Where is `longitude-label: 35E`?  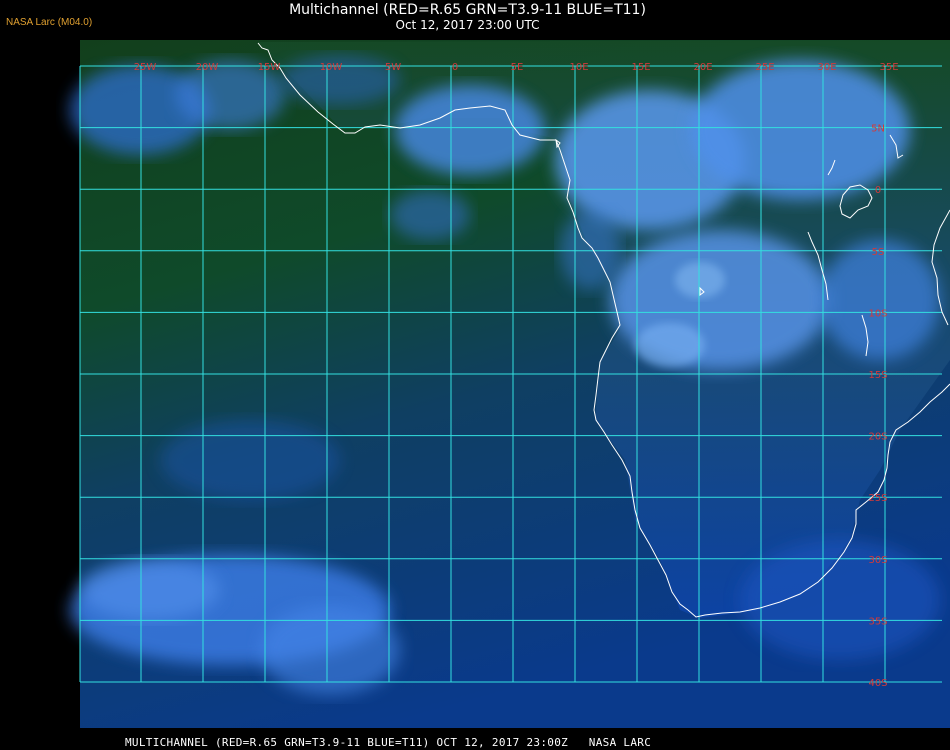 longitude-label: 35E is located at coordinates (888, 67).